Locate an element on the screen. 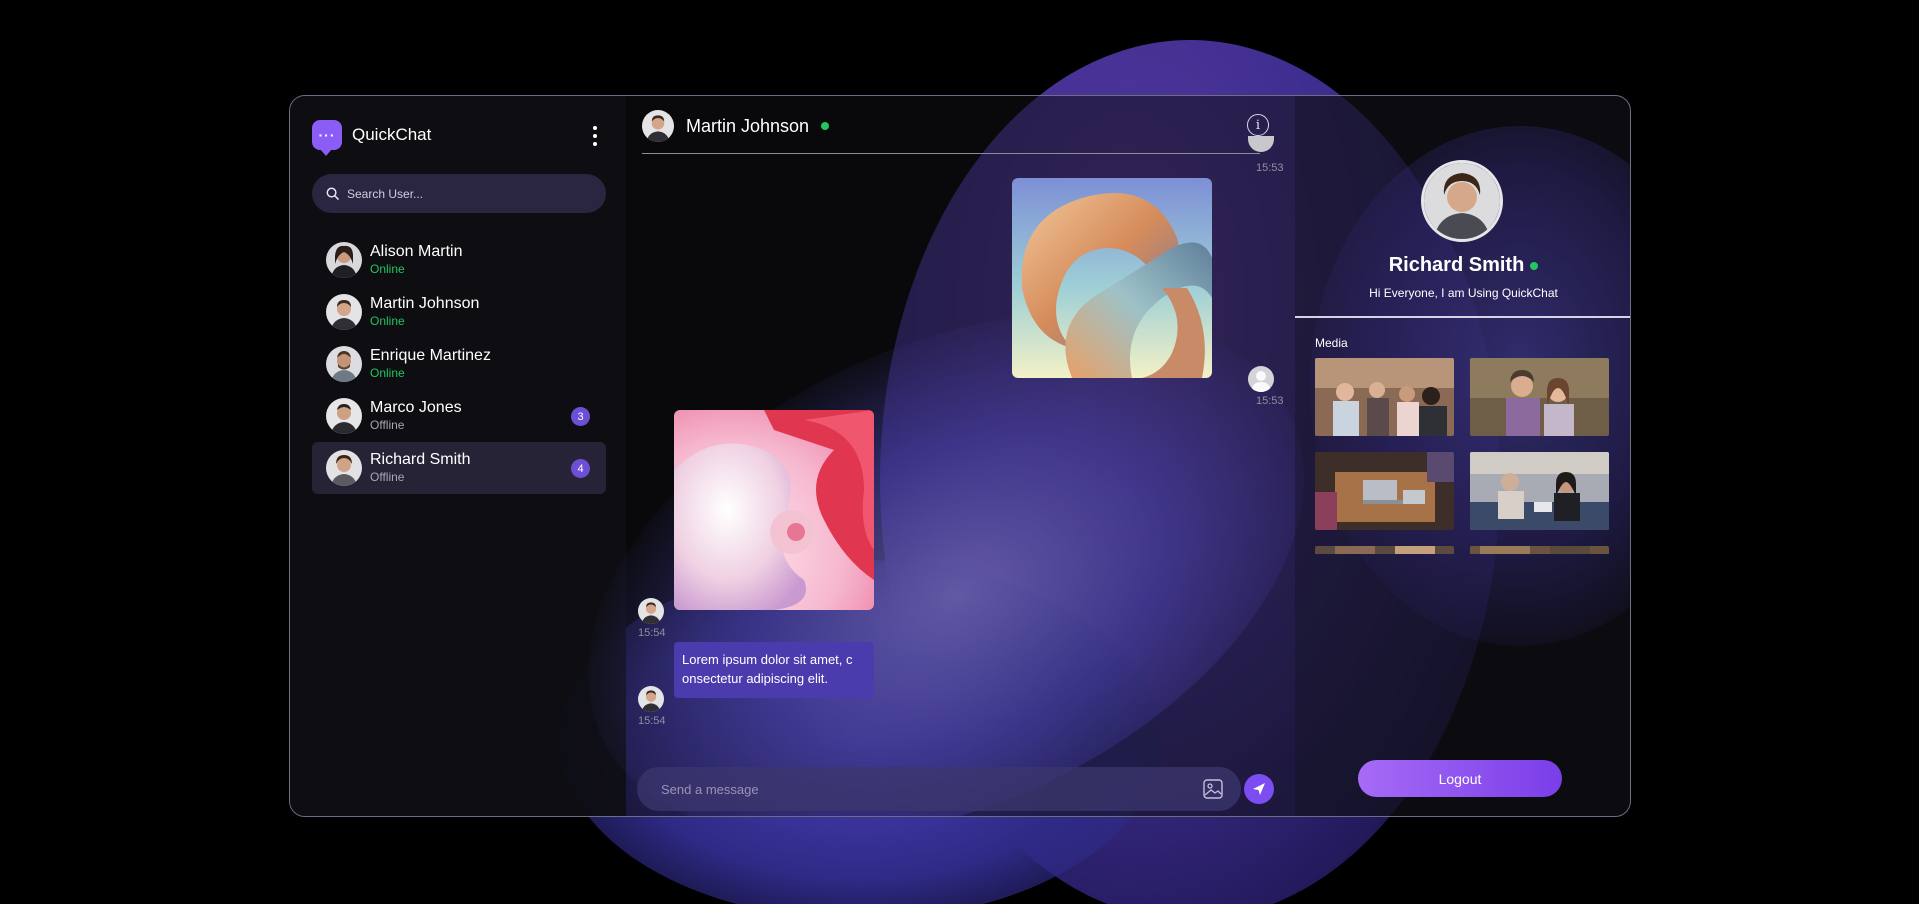  profile-name: Richard Smith is located at coordinates (1456, 265).